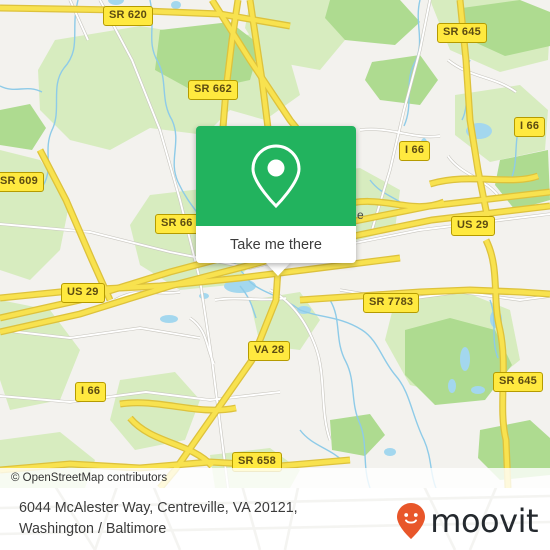 The height and width of the screenshot is (550, 550). I want to click on osm-attribution-text: © OpenStreetMap contributors, so click(89, 478).